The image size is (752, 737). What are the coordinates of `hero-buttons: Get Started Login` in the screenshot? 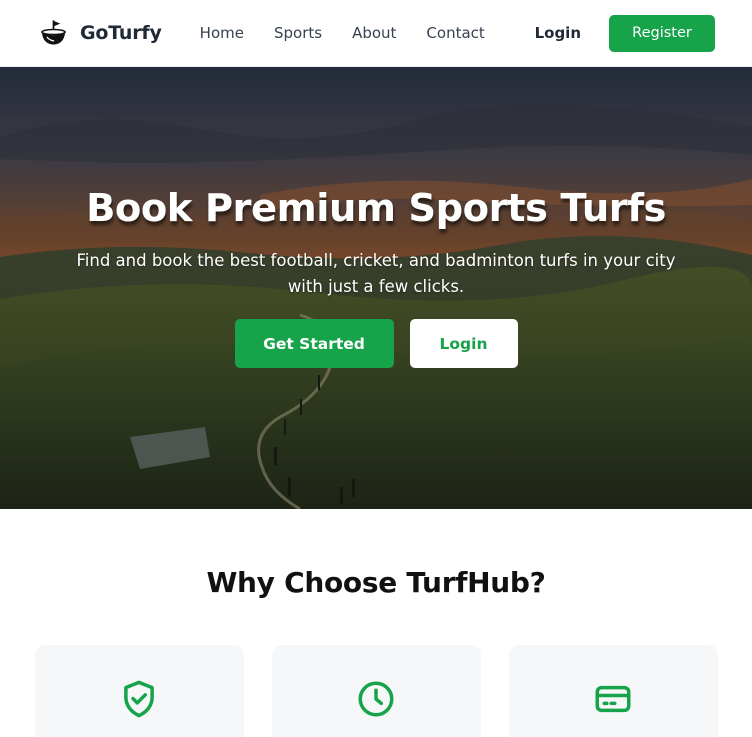 It's located at (376, 344).